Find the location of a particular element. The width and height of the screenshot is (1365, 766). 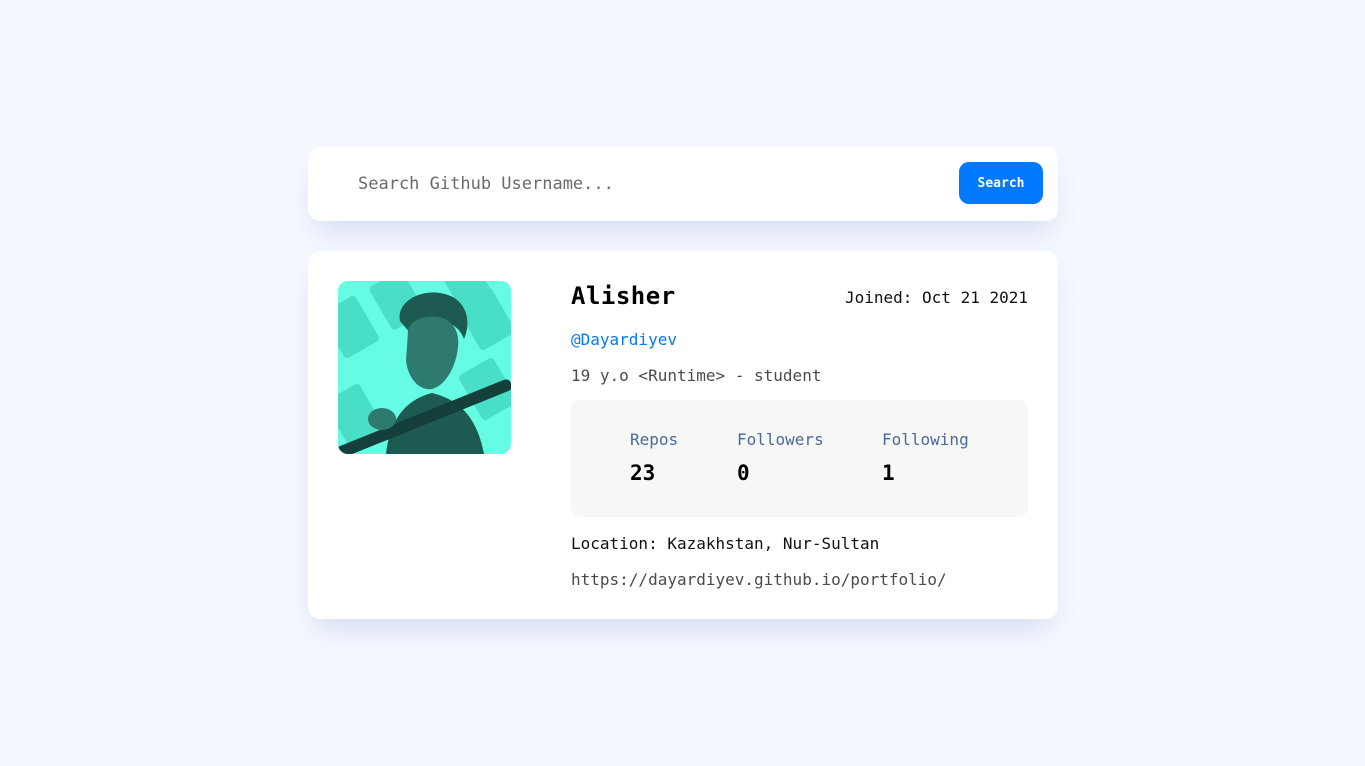

search-button: Search is located at coordinates (1001, 183).